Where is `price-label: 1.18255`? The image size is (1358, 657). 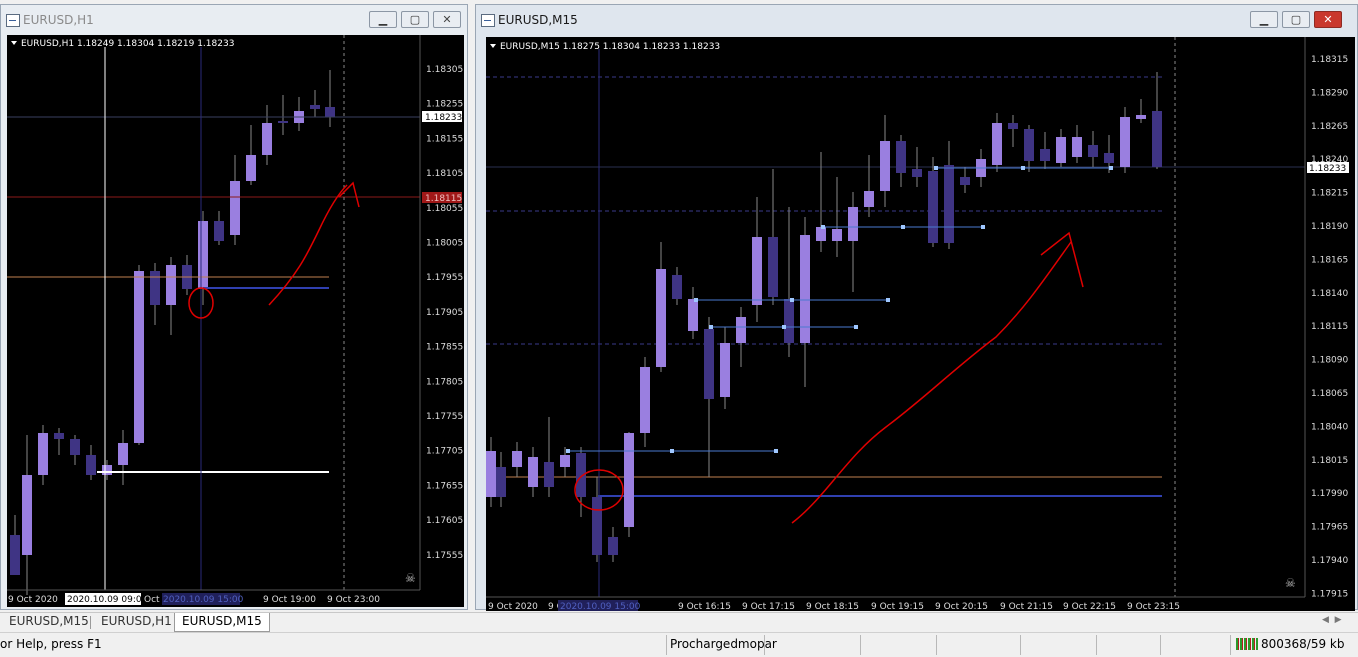
price-label: 1.18255 is located at coordinates (444, 105).